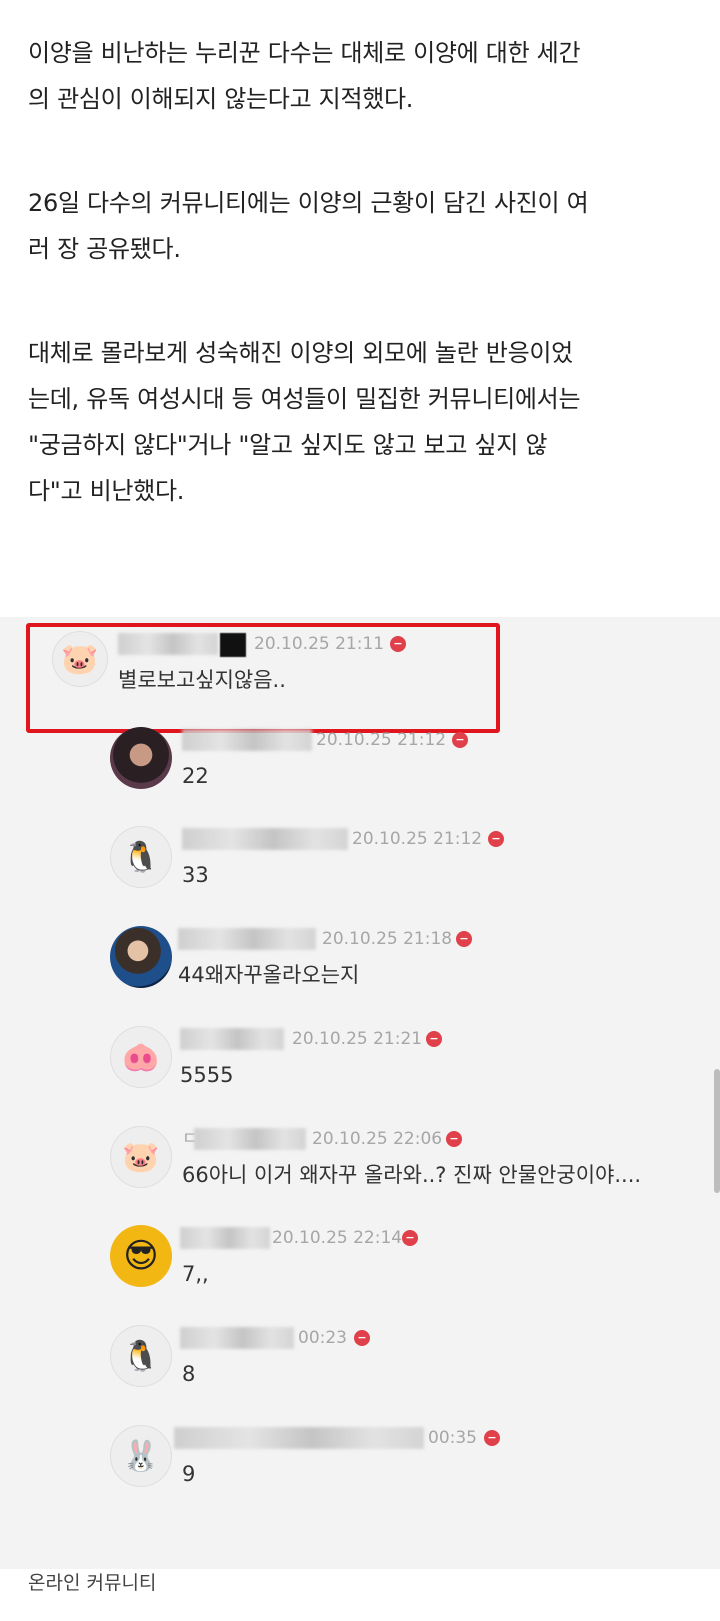 The image size is (720, 1621). What do you see at coordinates (717, 1131) in the screenshot?
I see `scrollbar` at bounding box center [717, 1131].